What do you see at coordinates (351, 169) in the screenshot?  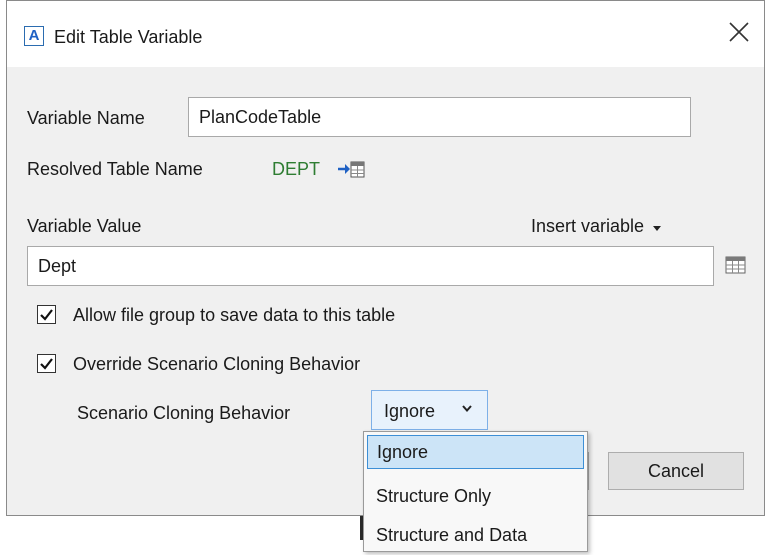 I see `go-to-table-icon` at bounding box center [351, 169].